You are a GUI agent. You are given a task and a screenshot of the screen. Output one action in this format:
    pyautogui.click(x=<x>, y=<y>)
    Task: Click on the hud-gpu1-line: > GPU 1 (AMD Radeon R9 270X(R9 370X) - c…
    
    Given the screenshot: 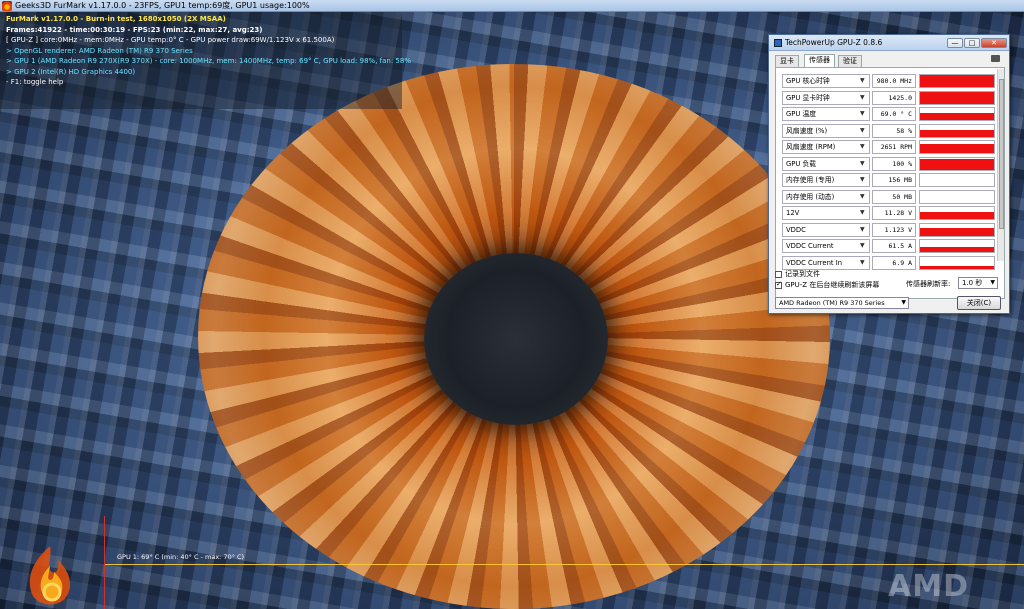 What is the action you would take?
    pyautogui.click(x=208, y=61)
    